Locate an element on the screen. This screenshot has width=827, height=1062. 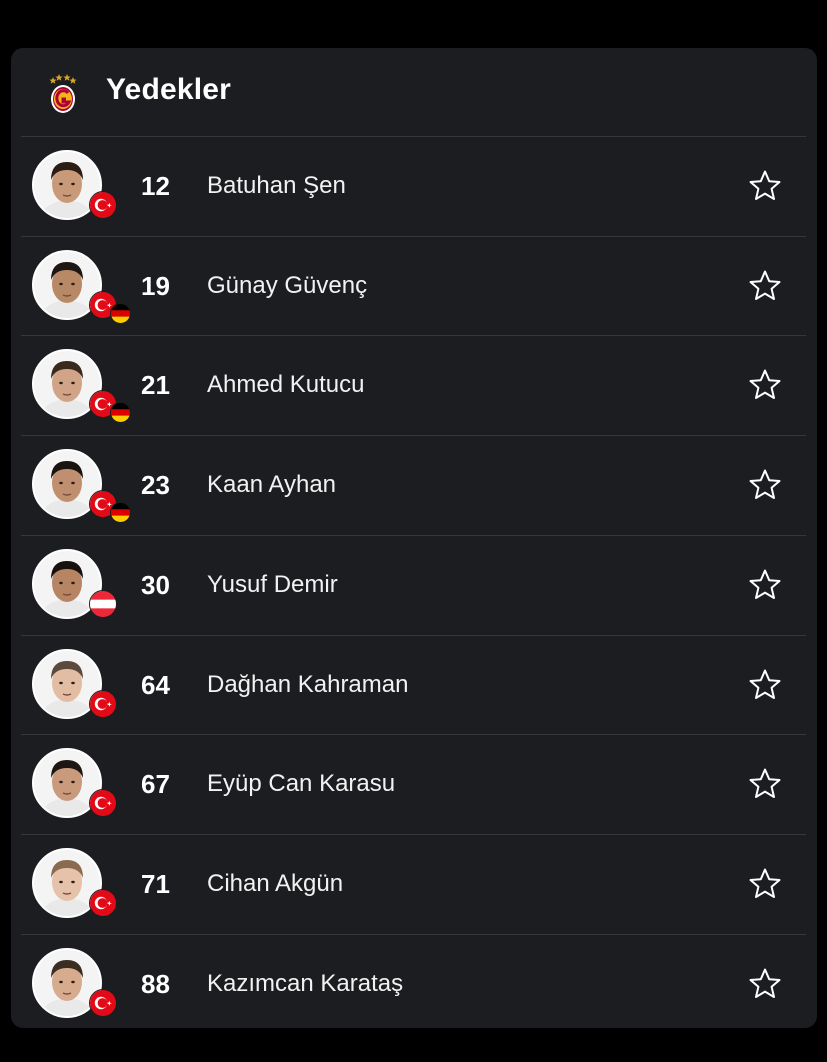
player-name: Cihan Akgün is located at coordinates (275, 884).